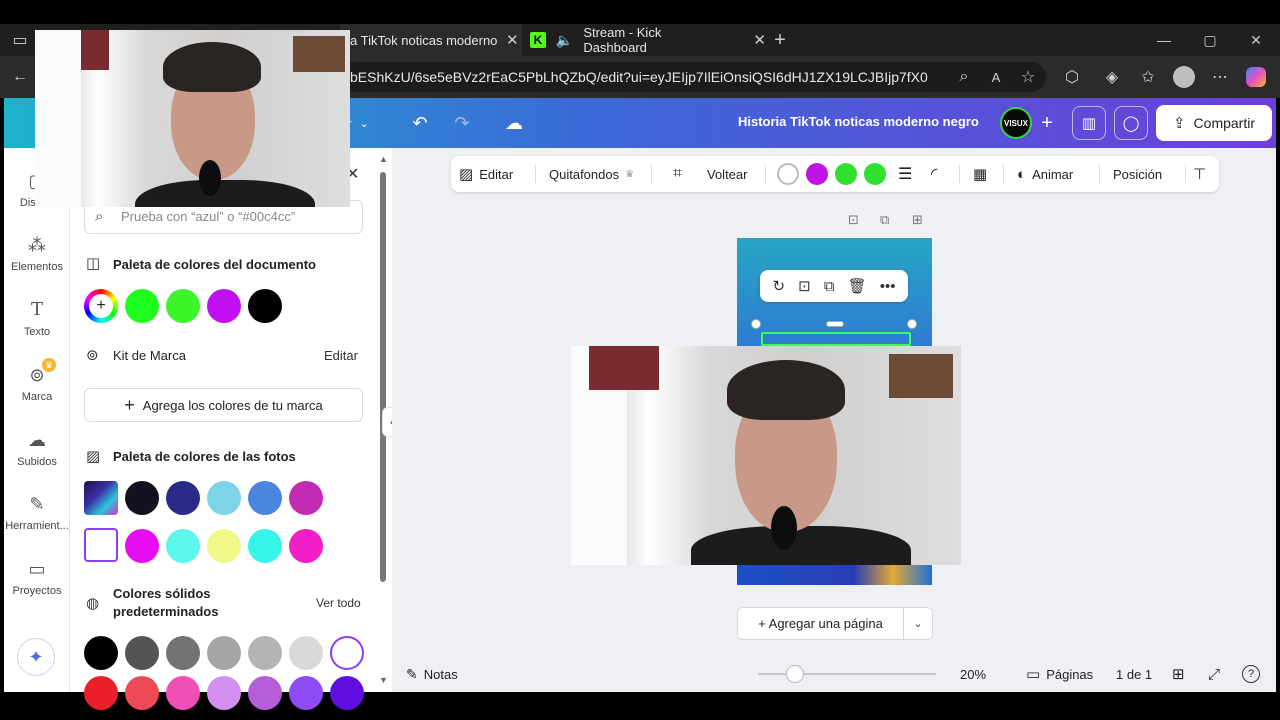 Image resolution: width=1280 pixels, height=720 pixels. I want to click on new-tab-button: +, so click(780, 40).